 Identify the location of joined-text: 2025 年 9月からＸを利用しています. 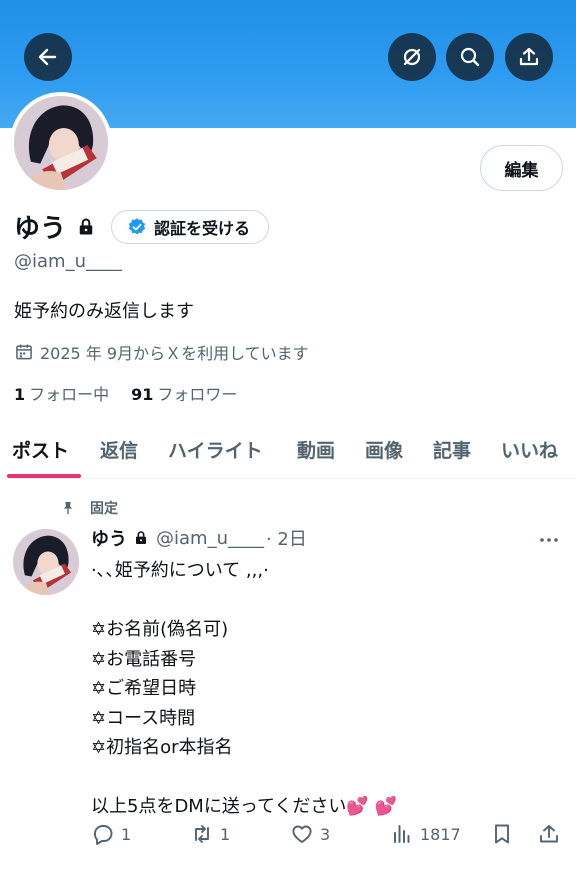
(174, 353).